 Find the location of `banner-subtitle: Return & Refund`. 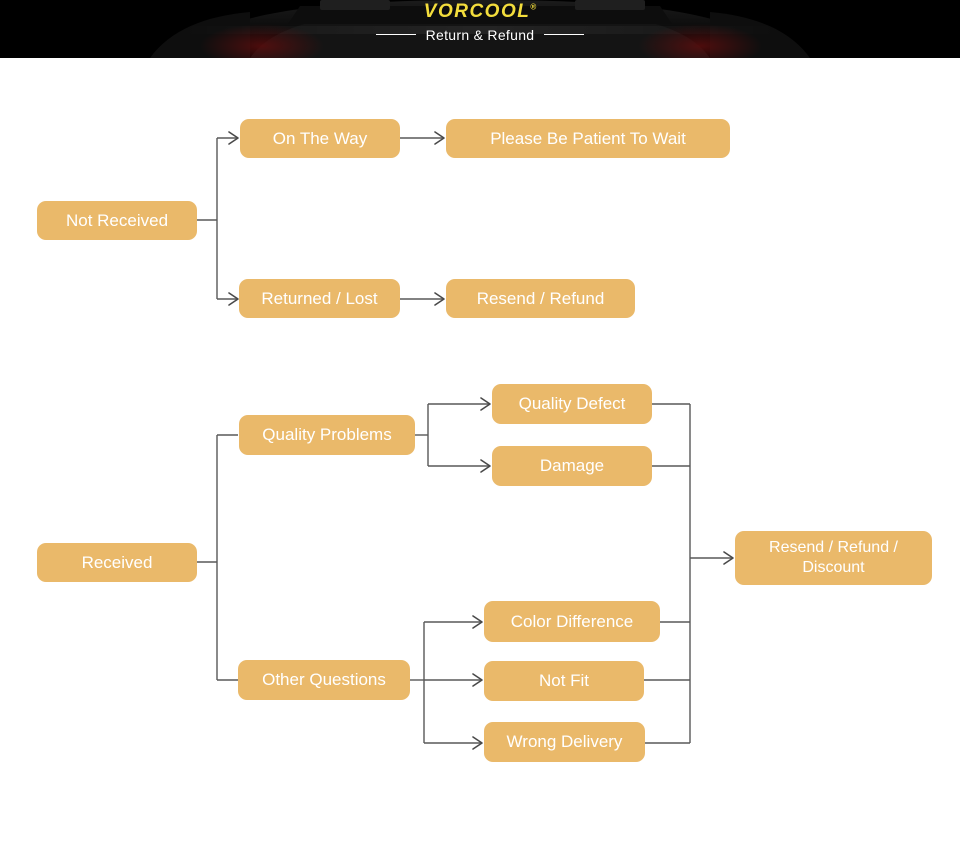

banner-subtitle: Return & Refund is located at coordinates (480, 34).